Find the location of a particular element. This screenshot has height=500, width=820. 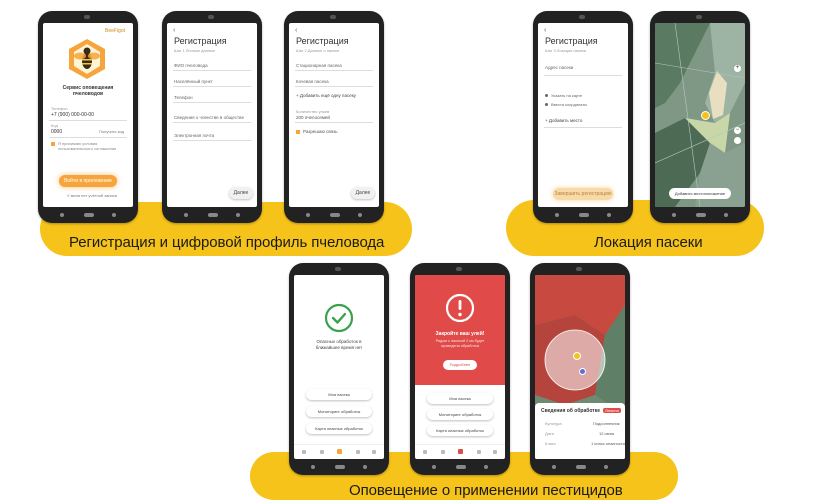

satellite-map is located at coordinates (700, 115).